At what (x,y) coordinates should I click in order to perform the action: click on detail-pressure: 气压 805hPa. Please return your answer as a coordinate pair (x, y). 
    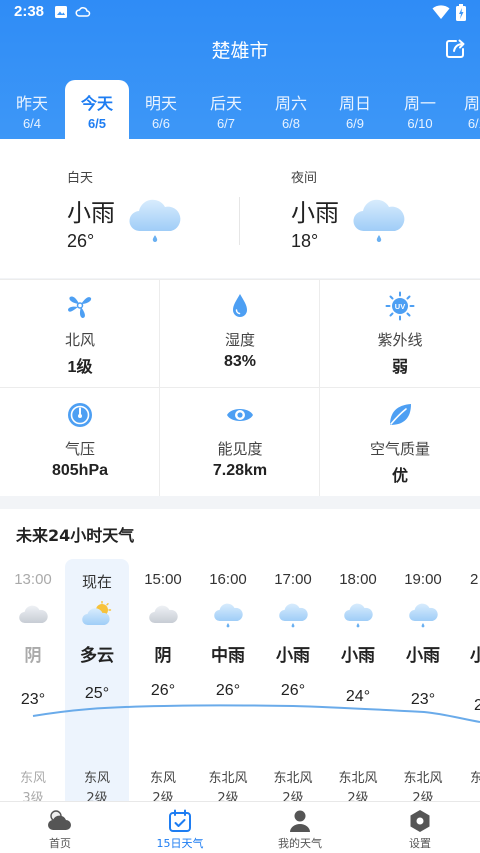
    Looking at the image, I should click on (80, 442).